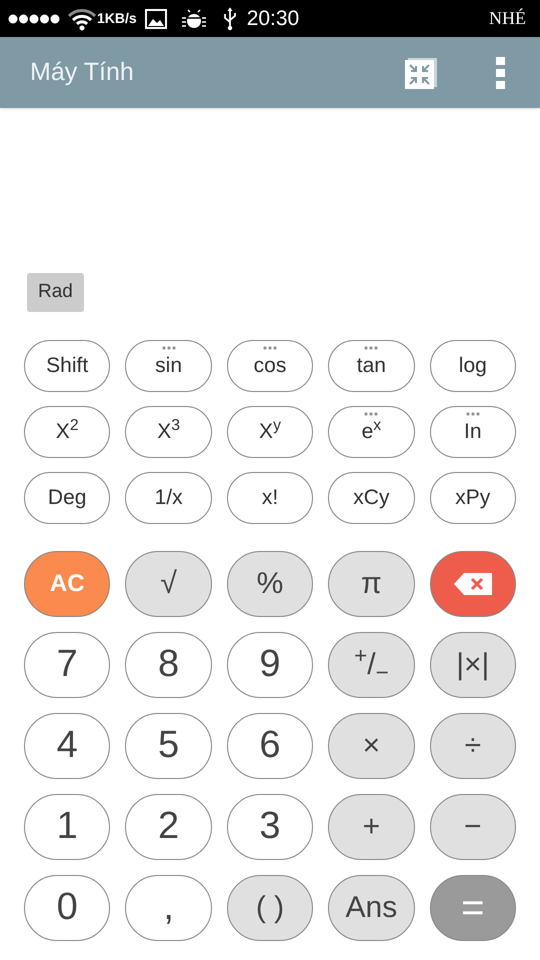 The height and width of the screenshot is (960, 540). Describe the element at coordinates (67, 907) in the screenshot. I see `digit-key: 0` at that location.